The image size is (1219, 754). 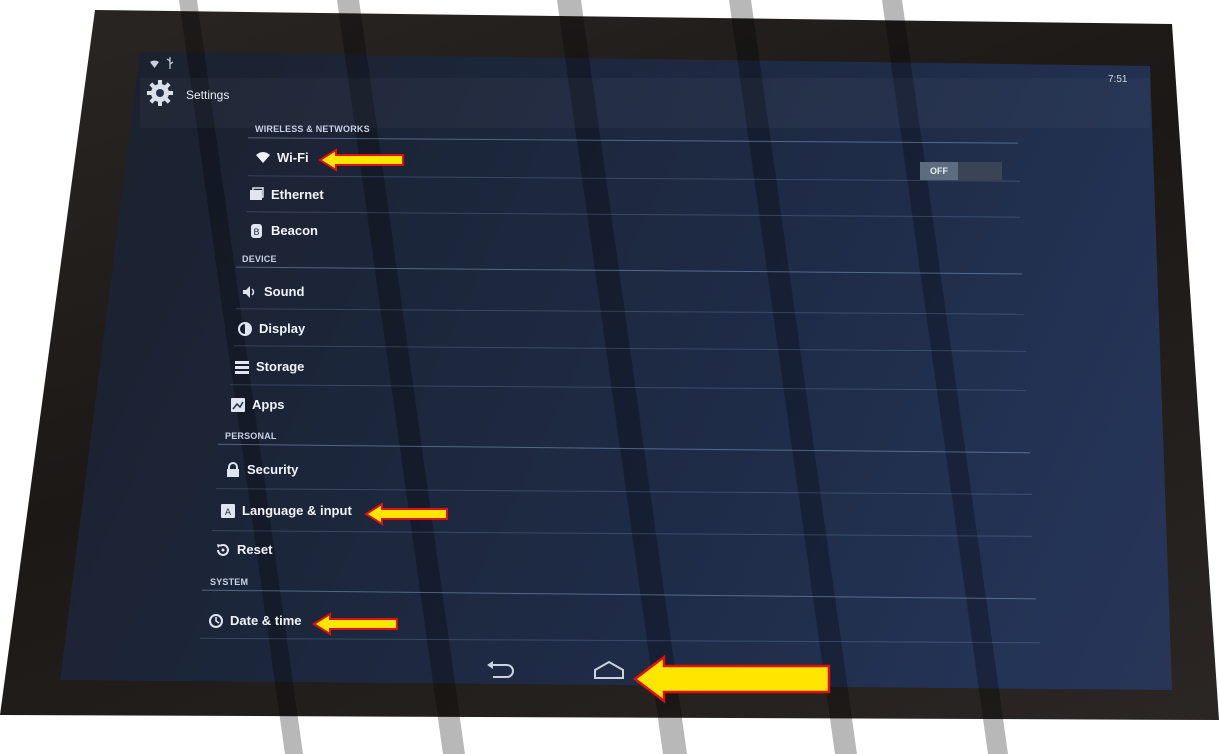 What do you see at coordinates (160, 93) in the screenshot?
I see `gear-icon` at bounding box center [160, 93].